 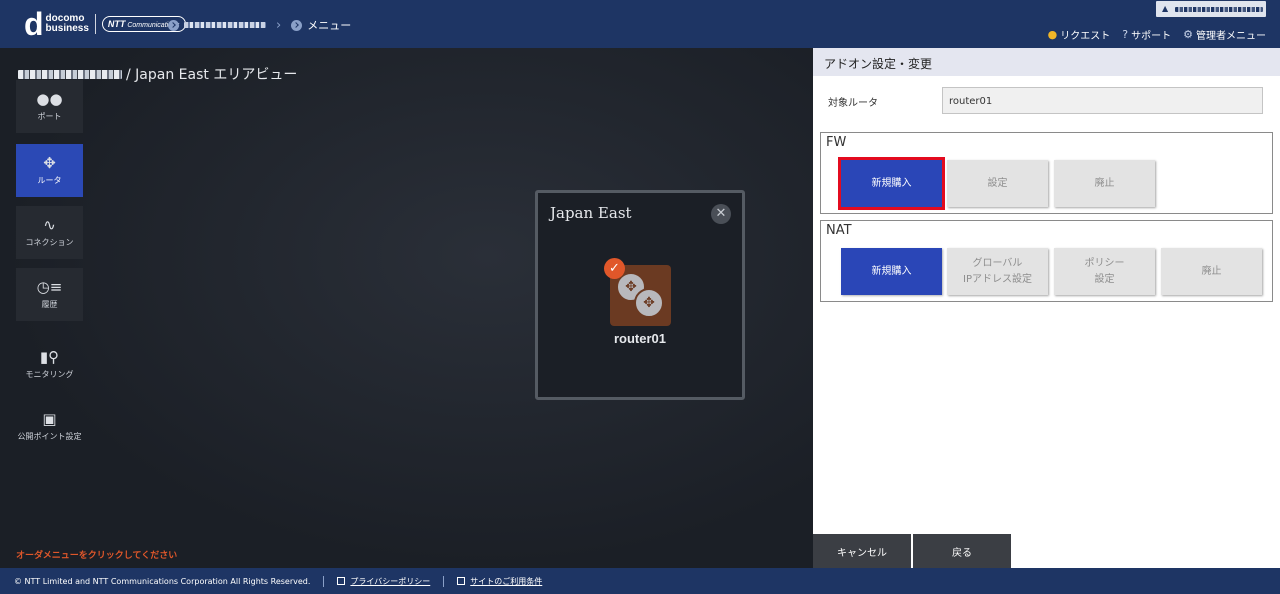 I want to click on request-link: ● リクエスト, so click(x=1079, y=34).